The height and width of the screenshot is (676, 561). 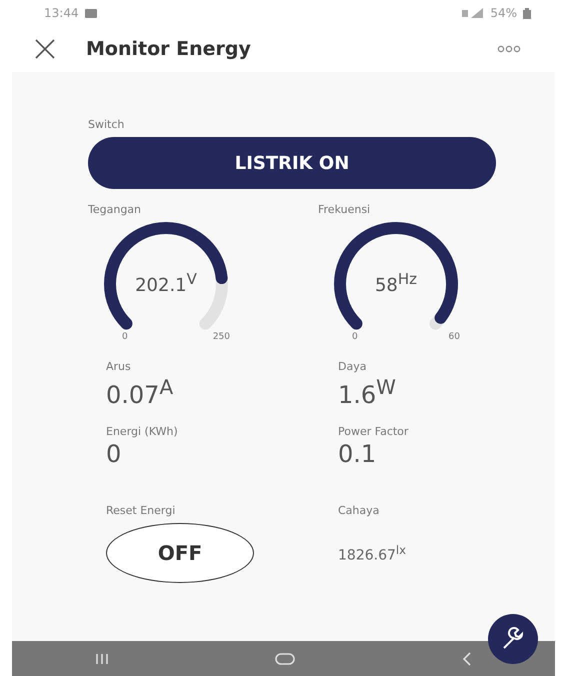 What do you see at coordinates (119, 366) in the screenshot?
I see `reading-label: Arus` at bounding box center [119, 366].